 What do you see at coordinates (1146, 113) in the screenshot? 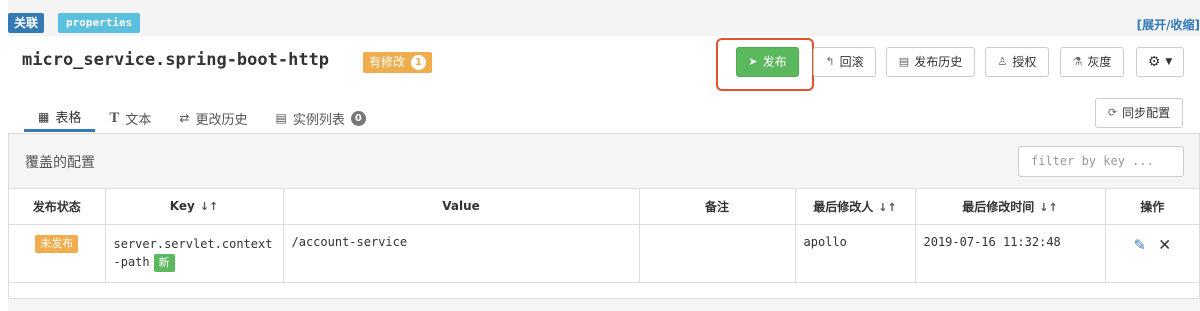
I see `sync-config-label: 同步配置` at bounding box center [1146, 113].